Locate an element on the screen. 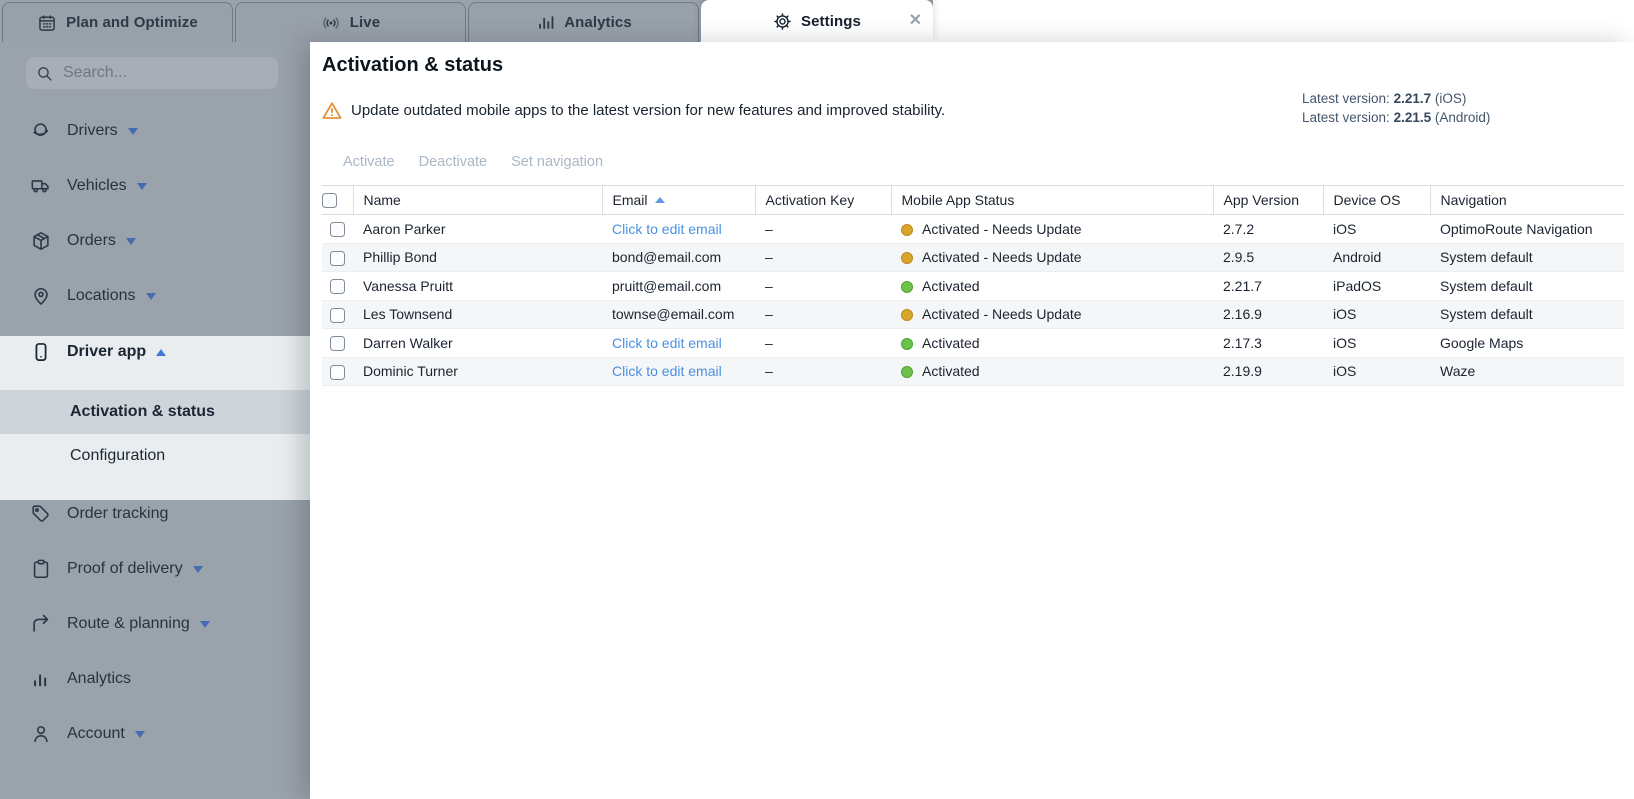 Image resolution: width=1634 pixels, height=799 pixels. latest-version-android: Latest version: 2.21.5 (Android) is located at coordinates (1396, 118).